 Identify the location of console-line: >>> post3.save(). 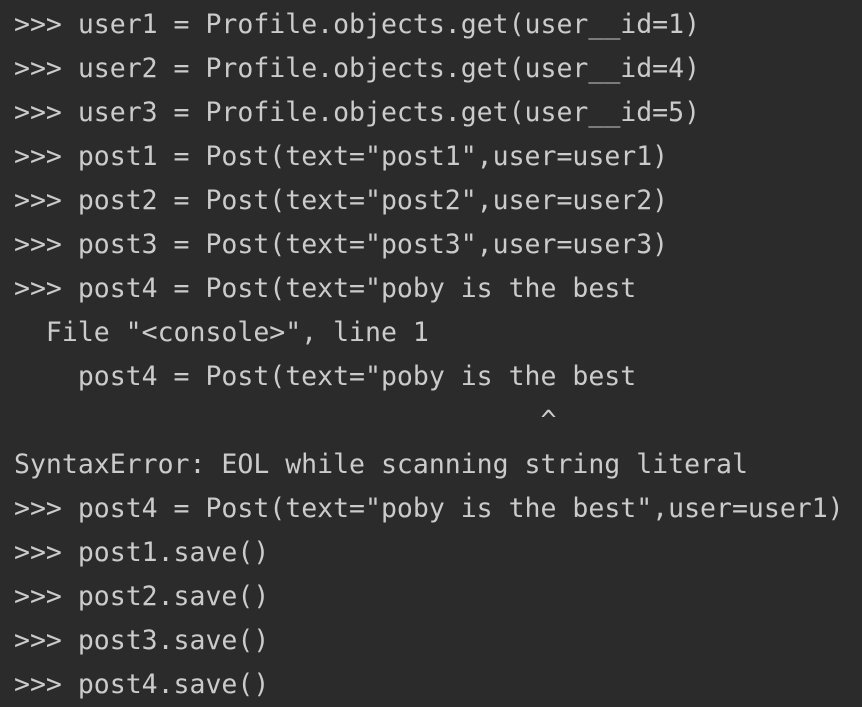
(438, 641).